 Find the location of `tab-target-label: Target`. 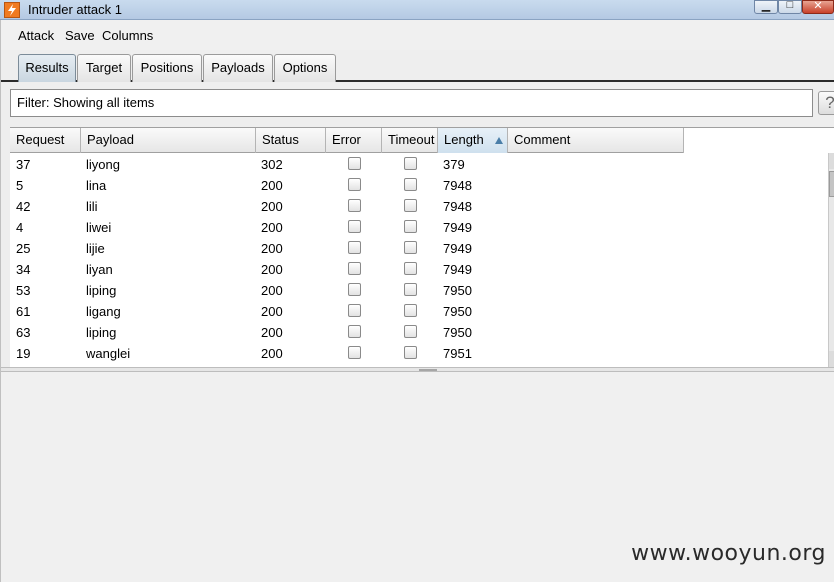

tab-target-label: Target is located at coordinates (104, 67).